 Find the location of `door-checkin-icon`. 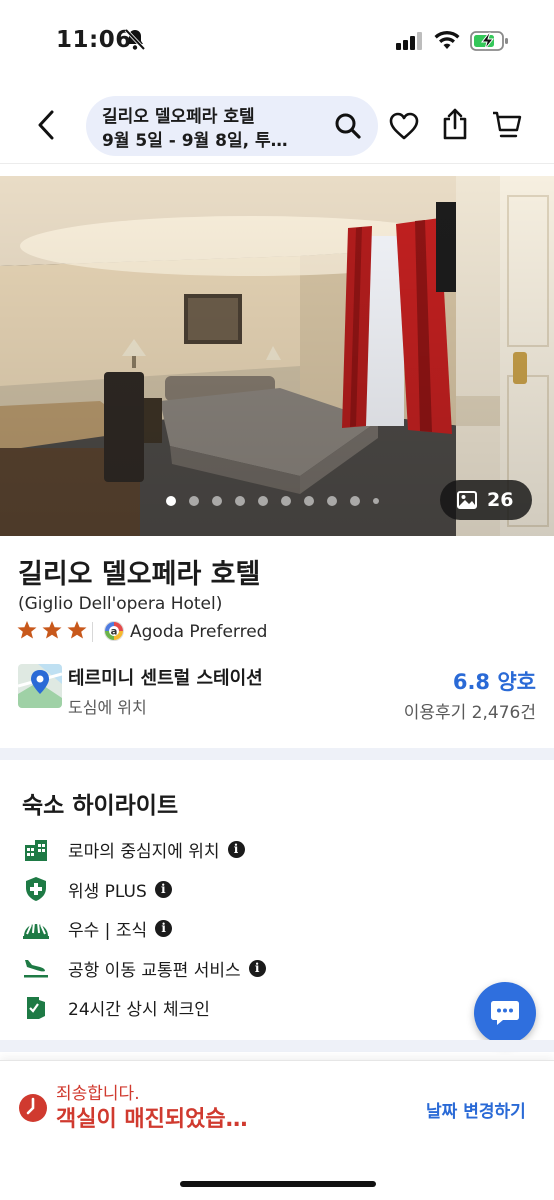

door-checkin-icon is located at coordinates (36, 1008).